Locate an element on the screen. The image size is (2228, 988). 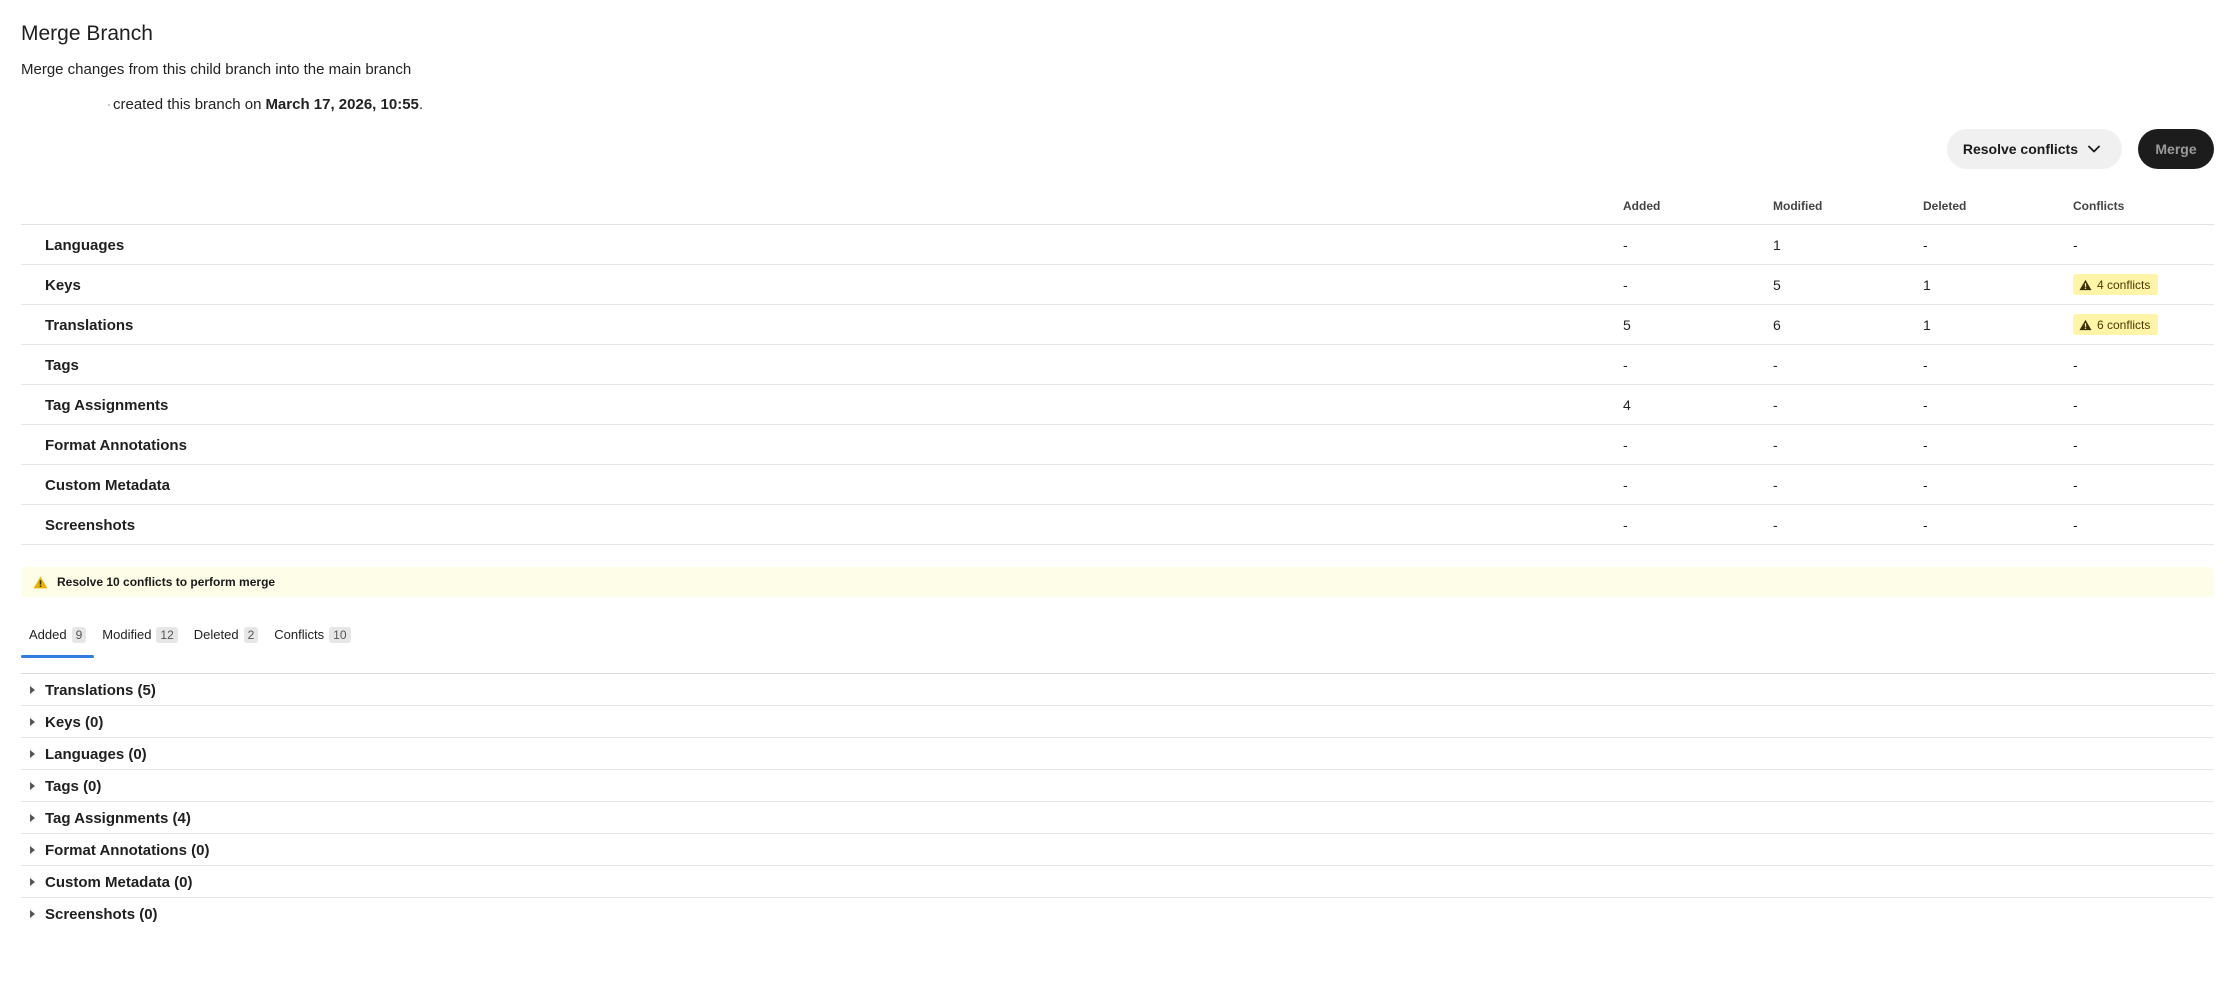
row-name: Format Annotations is located at coordinates (116, 445).